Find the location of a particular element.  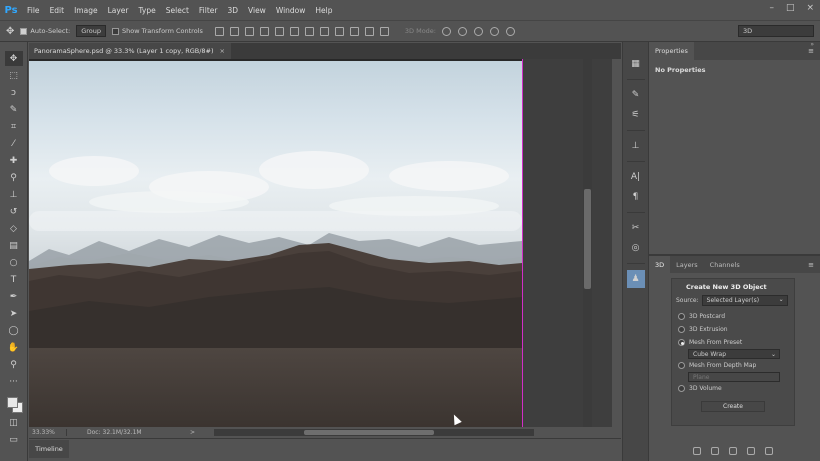

slide-3d-icon is located at coordinates (494, 31).